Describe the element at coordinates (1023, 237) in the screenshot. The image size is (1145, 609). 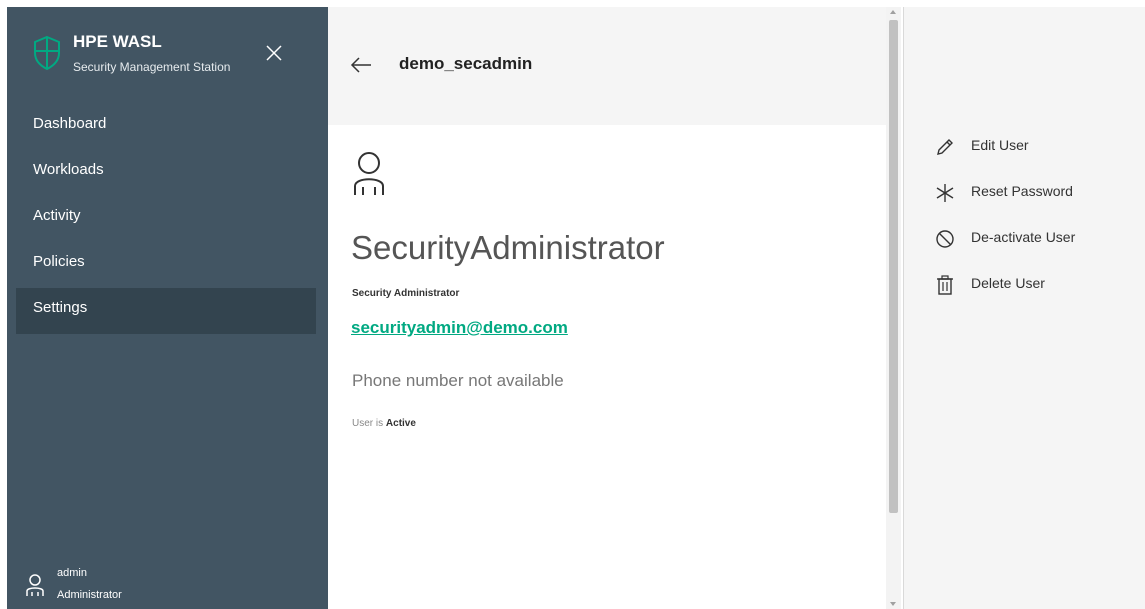
I see `deactivate-user-label: De-activate User` at that location.